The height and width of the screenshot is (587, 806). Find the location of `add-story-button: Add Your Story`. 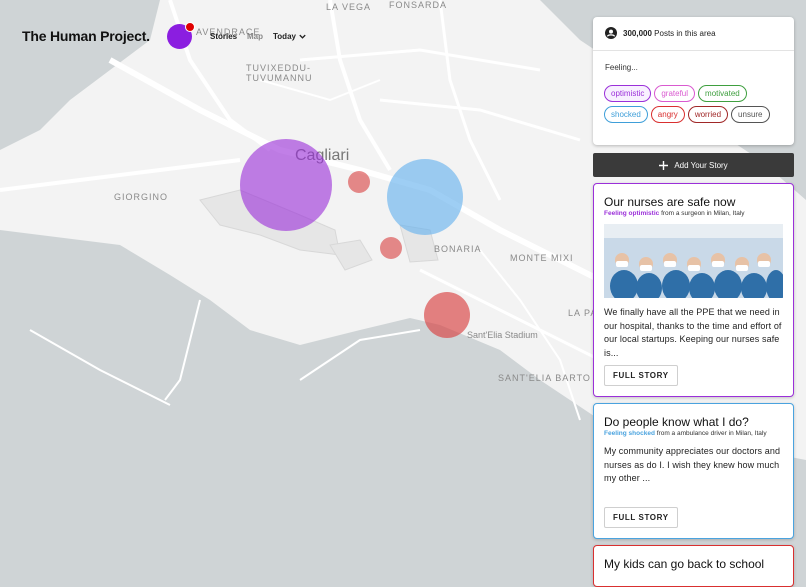

add-story-button: Add Your Story is located at coordinates (693, 165).